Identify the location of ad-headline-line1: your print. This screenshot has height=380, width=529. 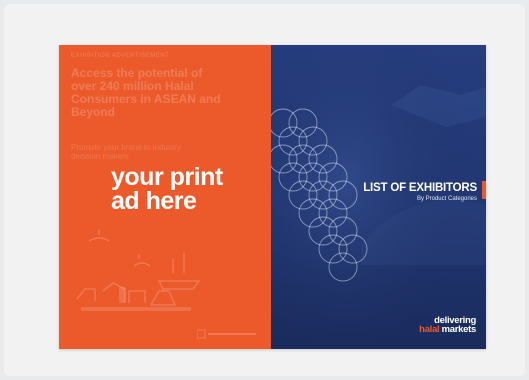
(167, 177).